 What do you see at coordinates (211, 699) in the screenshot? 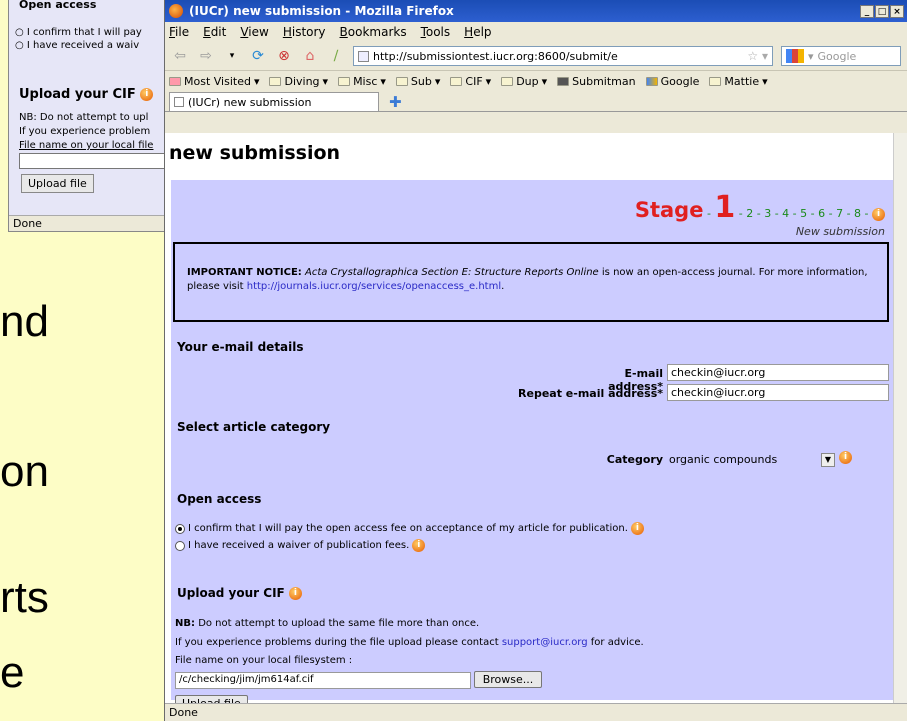
I see `upload-file-button: Upload file` at bounding box center [211, 699].